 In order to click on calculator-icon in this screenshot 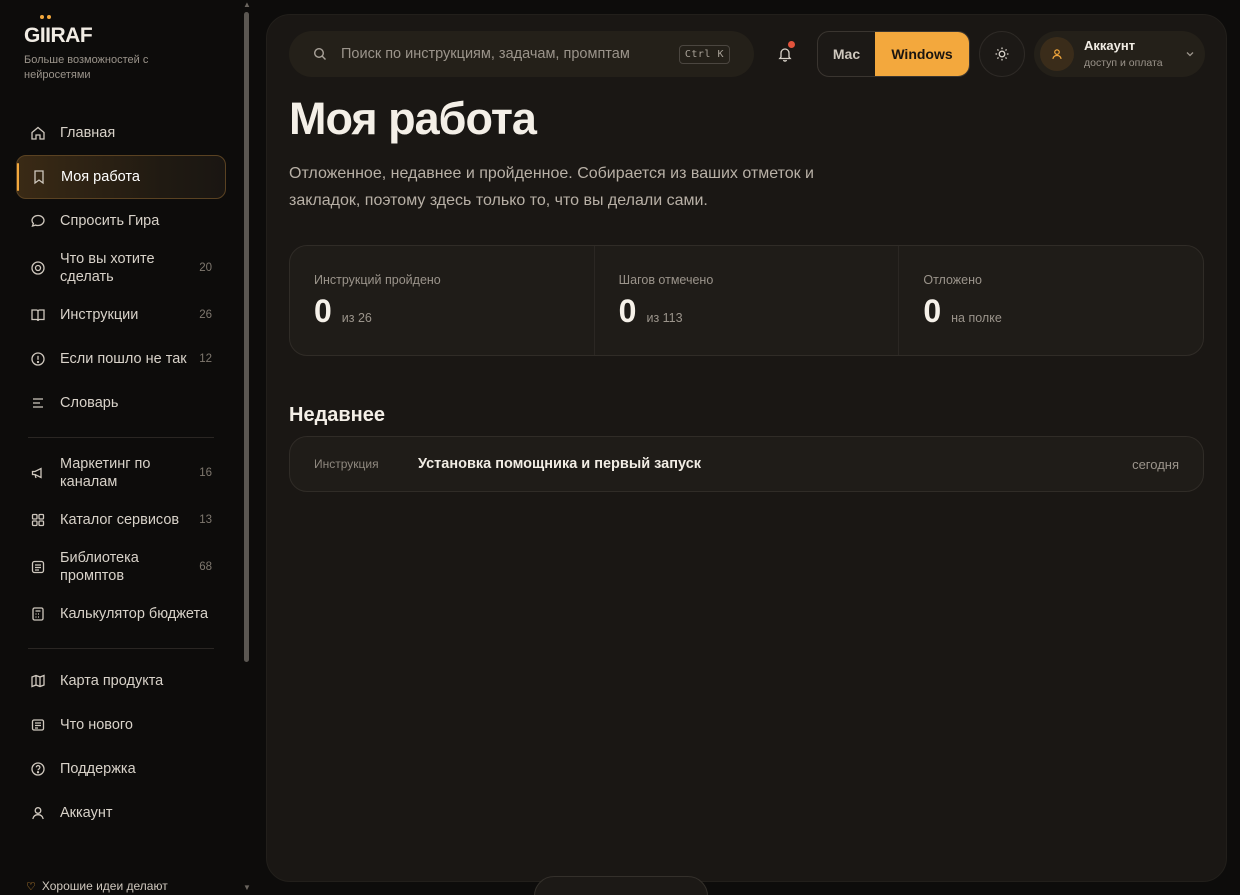, I will do `click(38, 614)`.